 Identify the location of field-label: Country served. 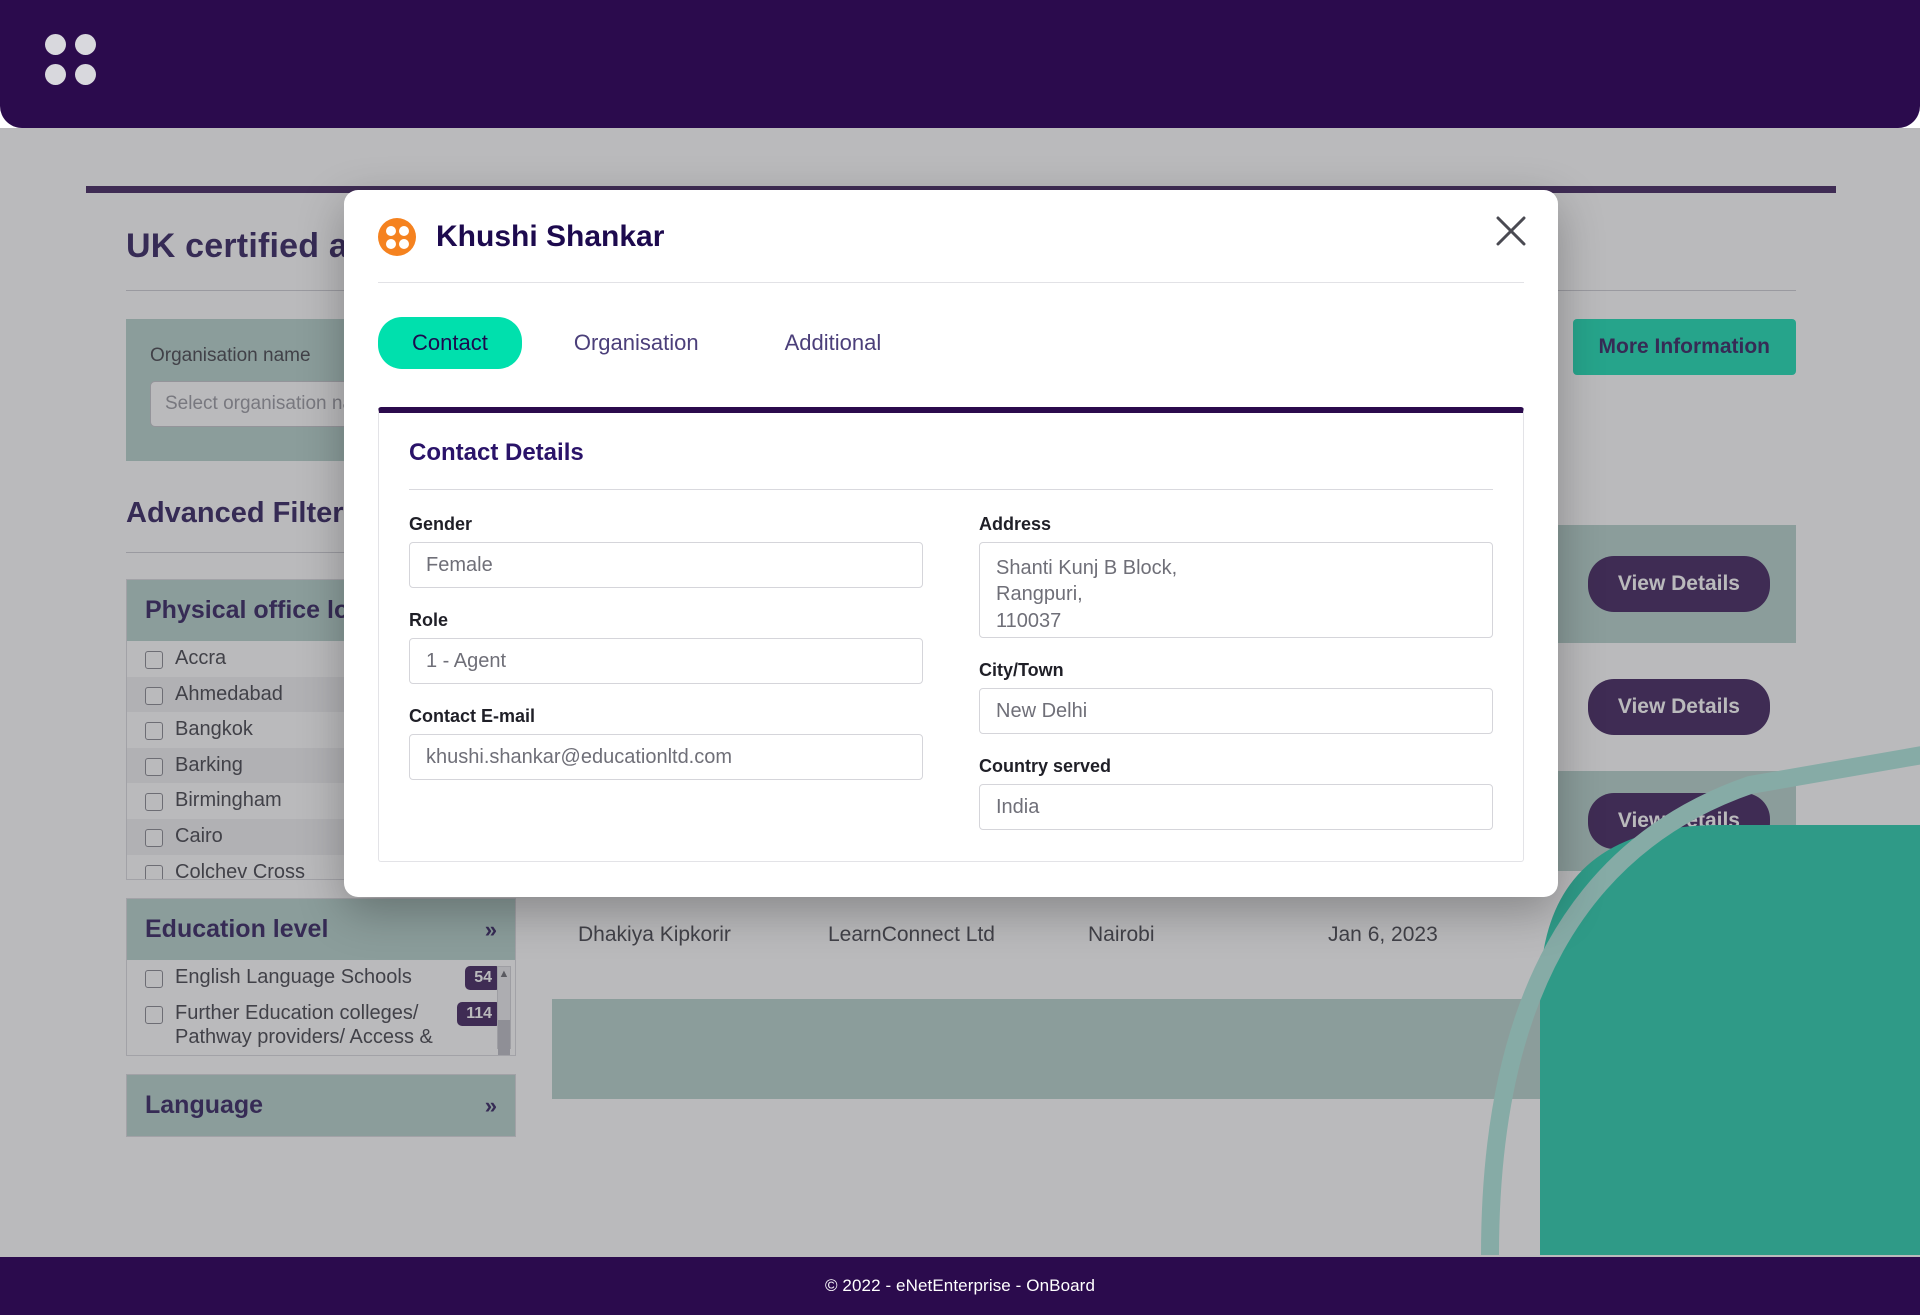
(1045, 766).